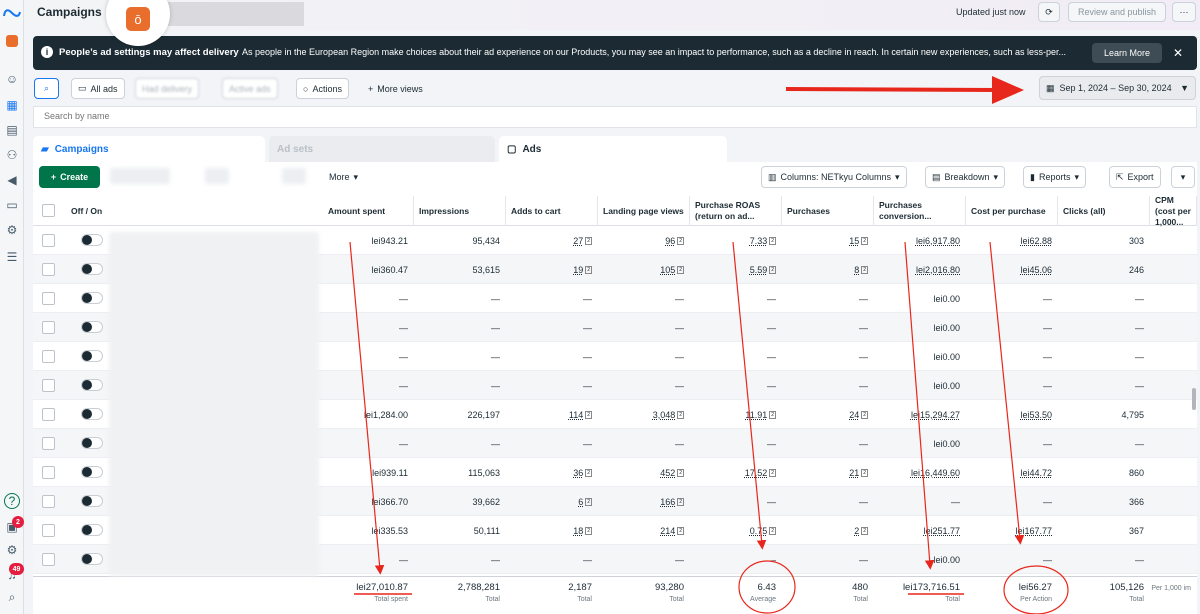 The height and width of the screenshot is (614, 1200). Describe the element at coordinates (12, 13) in the screenshot. I see `meta-logo-icon` at that location.